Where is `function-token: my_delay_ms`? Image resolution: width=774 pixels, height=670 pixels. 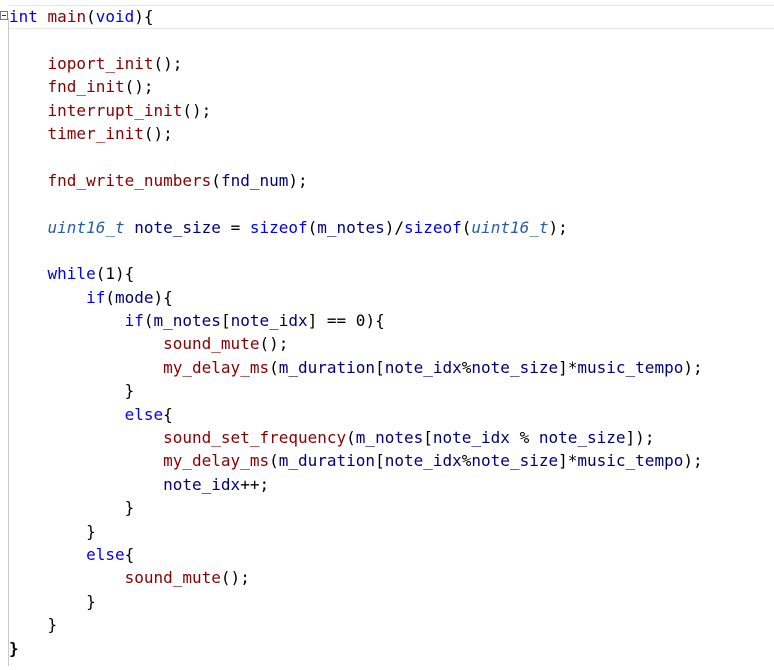
function-token: my_delay_ms is located at coordinates (216, 461).